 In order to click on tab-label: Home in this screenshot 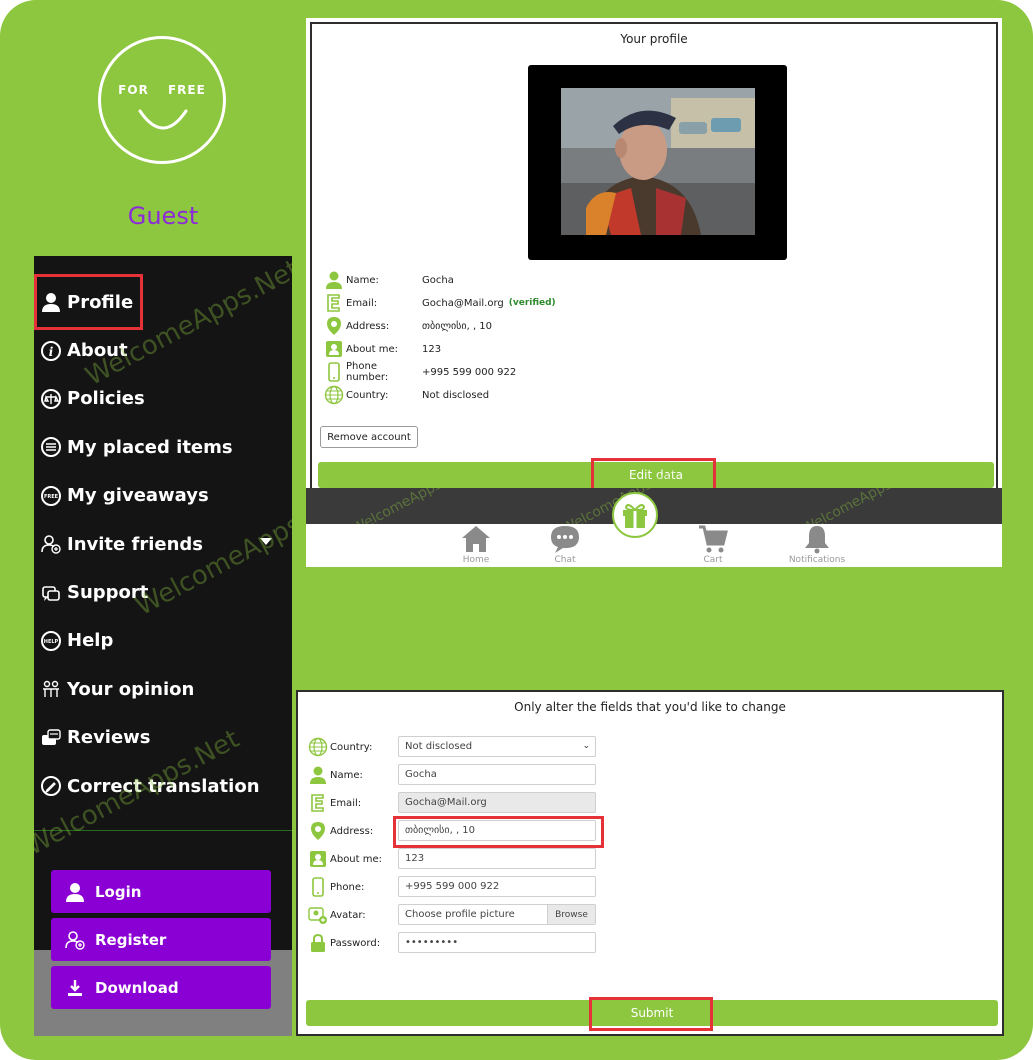, I will do `click(476, 560)`.